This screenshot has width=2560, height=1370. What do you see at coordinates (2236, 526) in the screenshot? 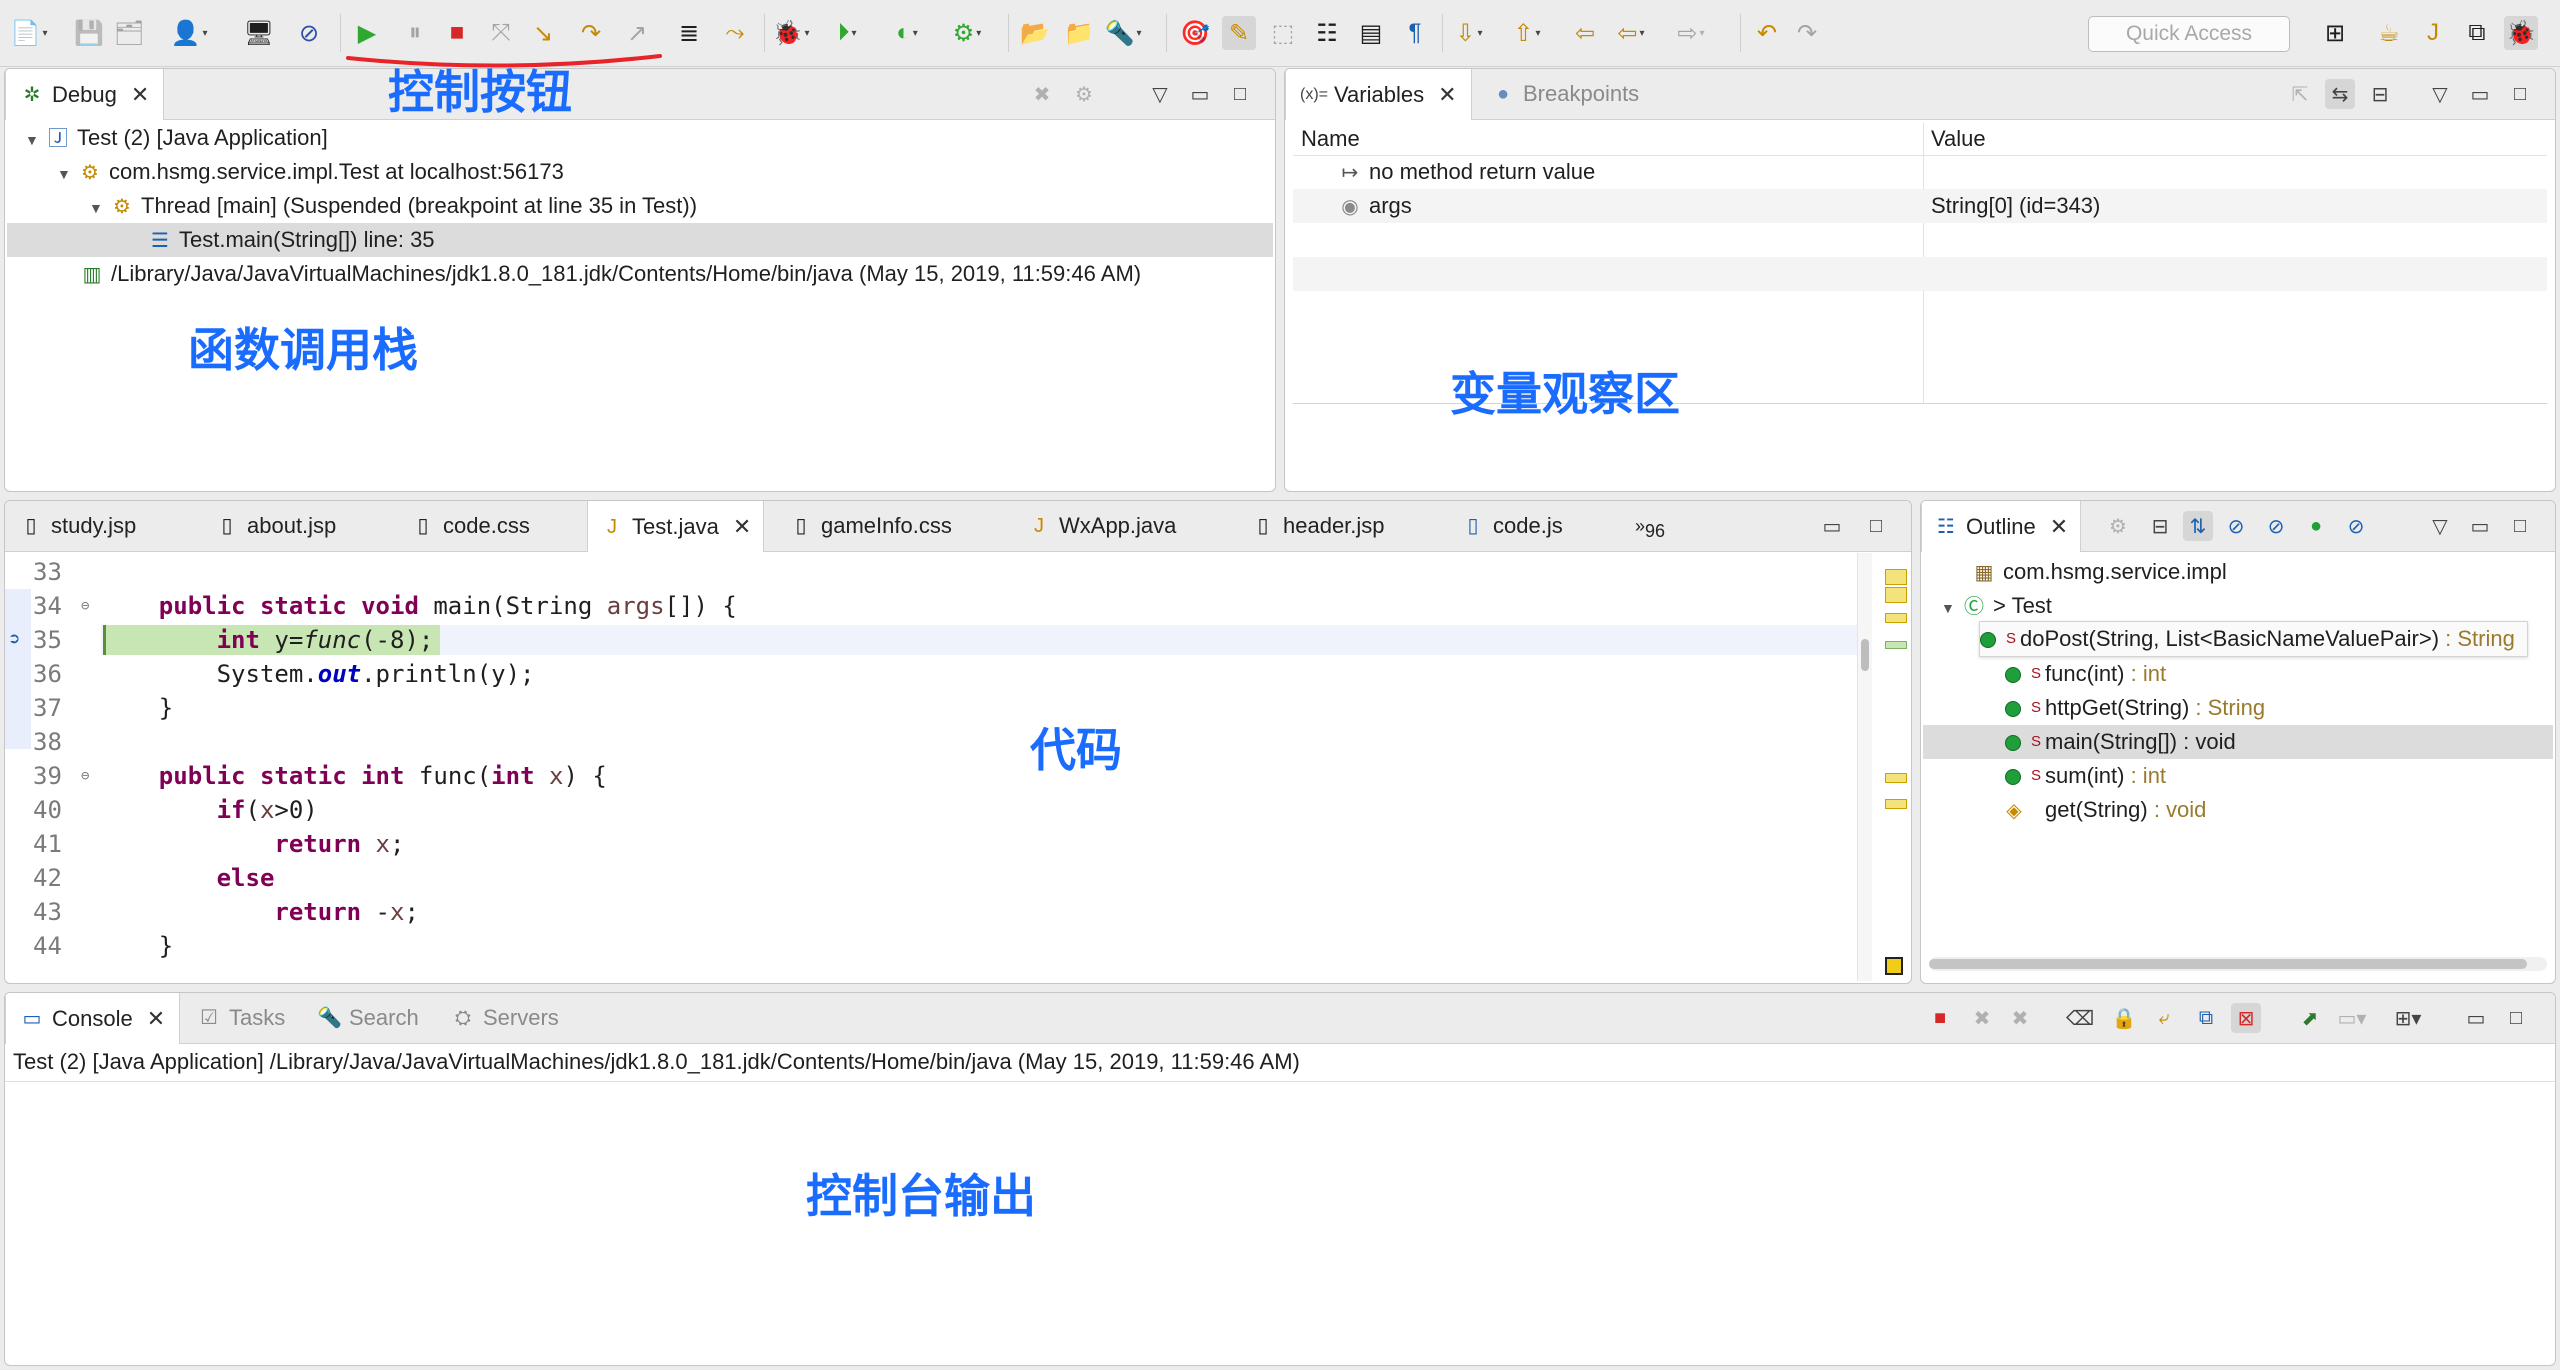
I see `hide-fields-icon: ⊘` at bounding box center [2236, 526].